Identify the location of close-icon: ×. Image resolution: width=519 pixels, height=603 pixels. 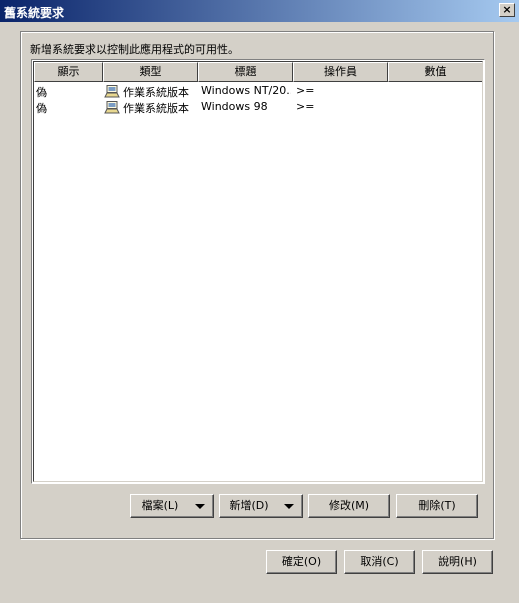
(507, 9).